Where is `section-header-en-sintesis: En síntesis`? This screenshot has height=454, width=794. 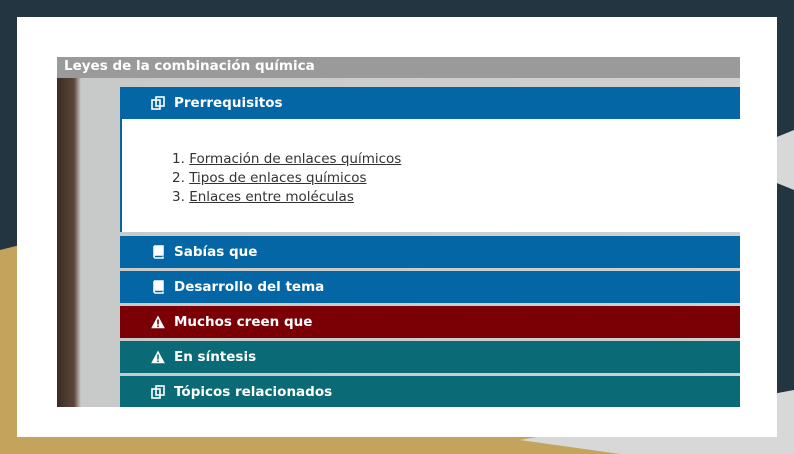 section-header-en-sintesis: En síntesis is located at coordinates (430, 357).